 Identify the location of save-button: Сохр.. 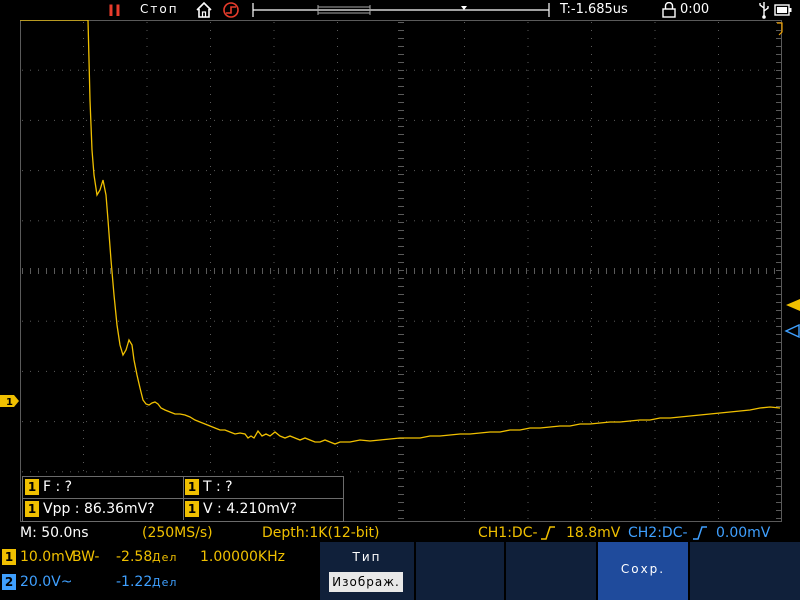
(643, 571).